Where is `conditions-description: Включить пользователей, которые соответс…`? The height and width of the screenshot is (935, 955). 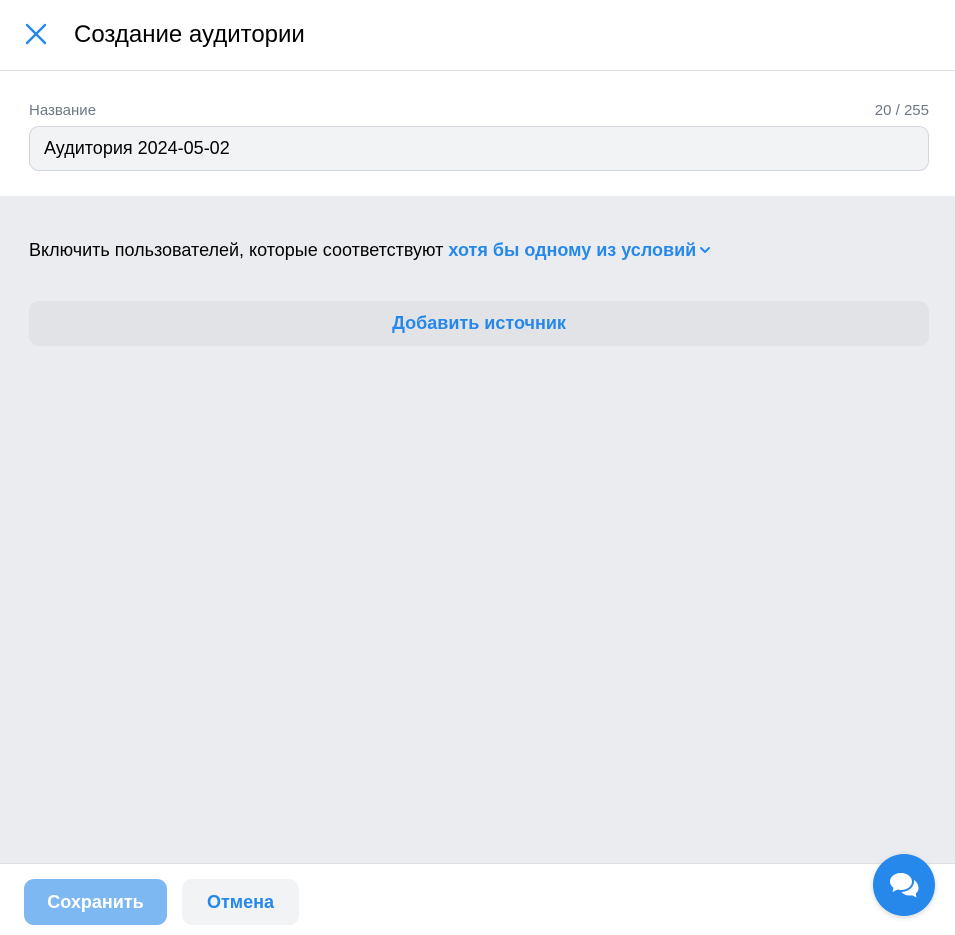 conditions-description: Включить пользователей, которые соответс… is located at coordinates (370, 250).